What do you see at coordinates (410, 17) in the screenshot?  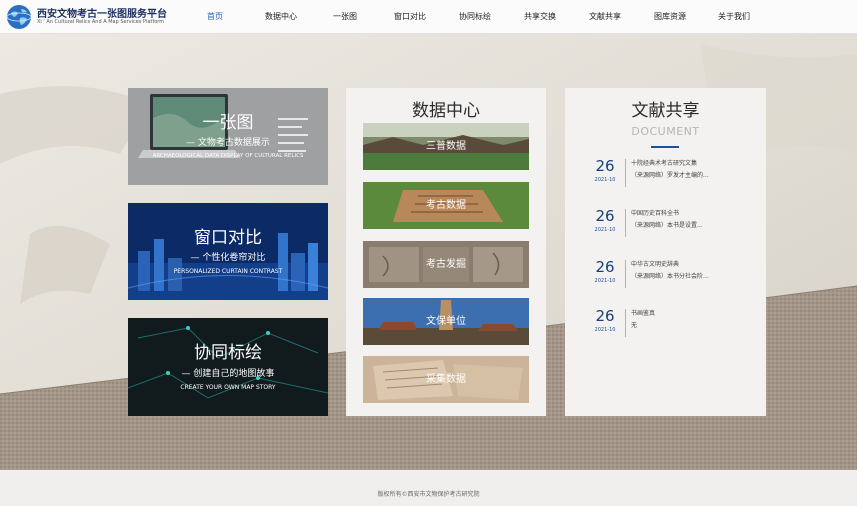 I see `nav-window-compare: 窗口对比` at bounding box center [410, 17].